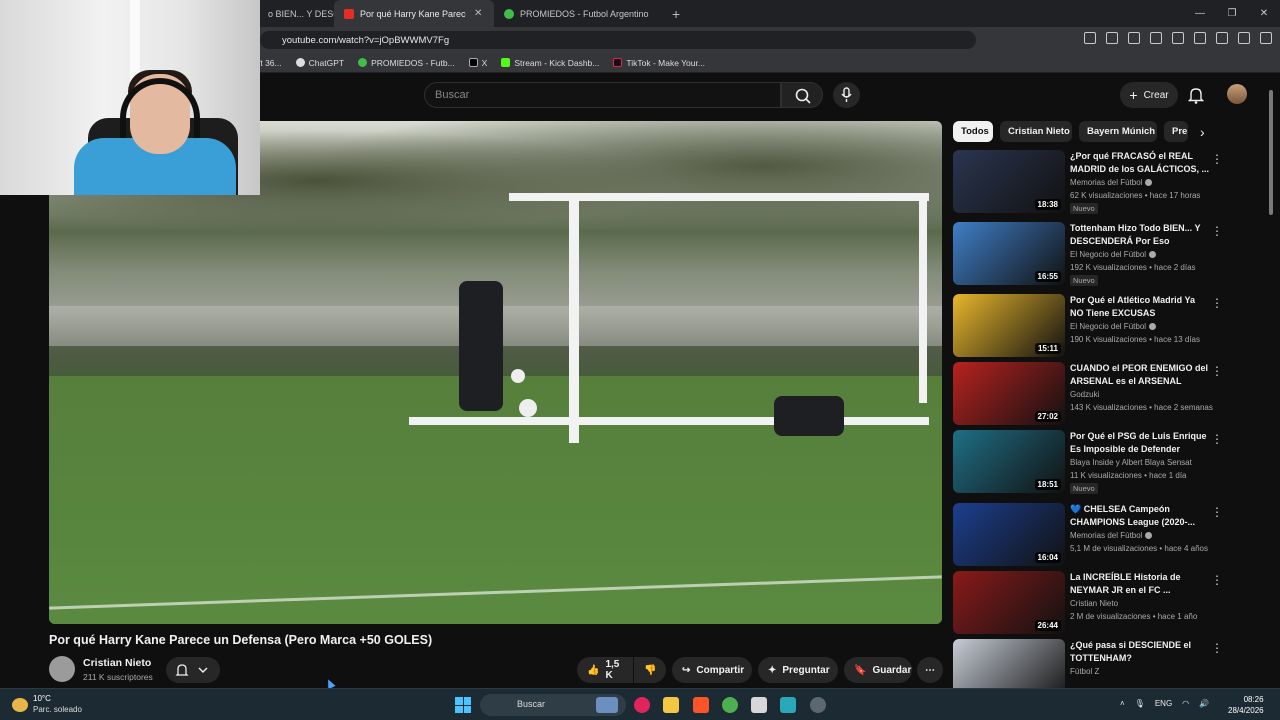 The width and height of the screenshot is (1280, 720). Describe the element at coordinates (730, 705) in the screenshot. I see `chrome-icon` at that location.